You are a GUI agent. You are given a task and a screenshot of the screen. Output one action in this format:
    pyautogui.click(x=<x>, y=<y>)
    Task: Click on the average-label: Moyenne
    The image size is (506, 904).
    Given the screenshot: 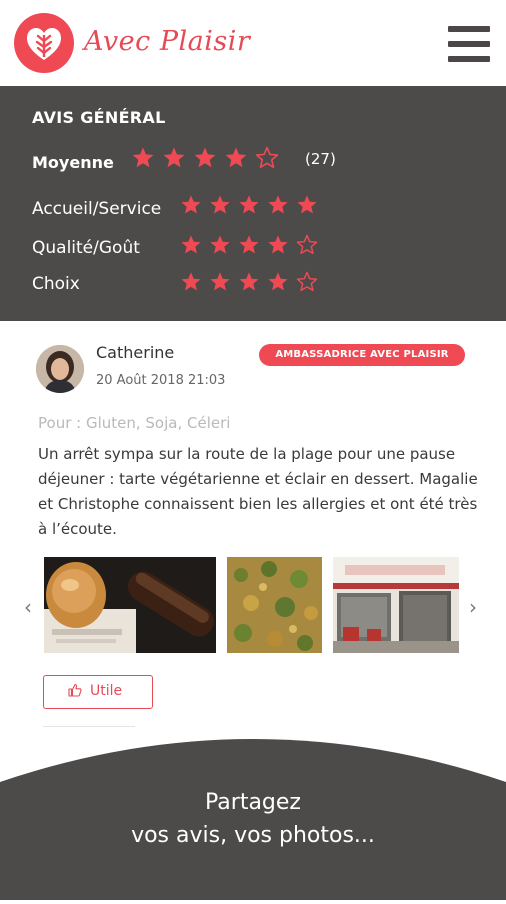 What is the action you would take?
    pyautogui.click(x=73, y=162)
    